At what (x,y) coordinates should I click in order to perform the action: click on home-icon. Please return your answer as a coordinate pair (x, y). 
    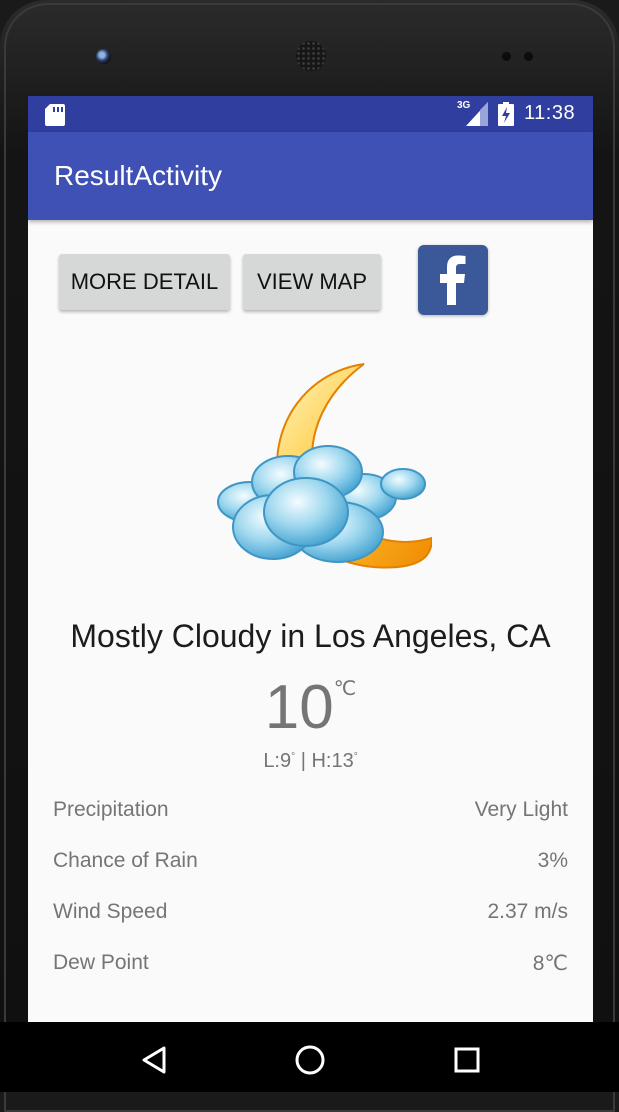
    Looking at the image, I should click on (310, 1060).